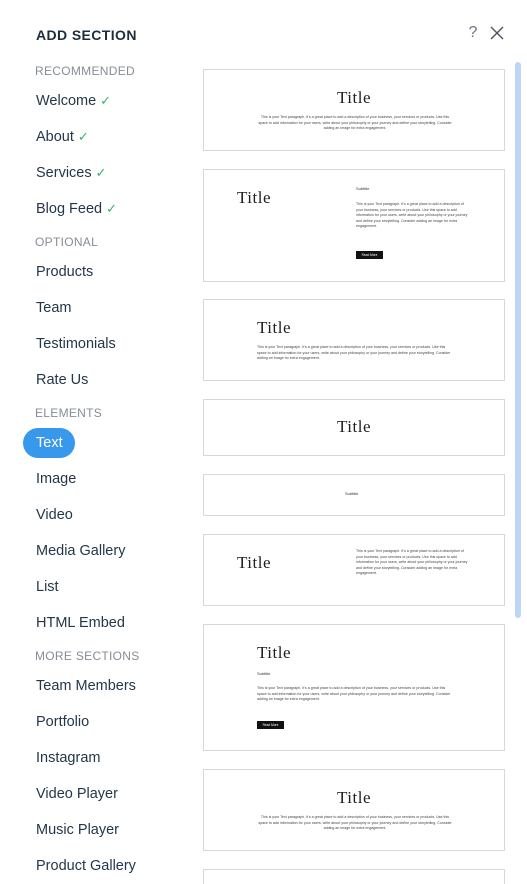 The height and width of the screenshot is (884, 527). I want to click on sidebar-item-welcome: Welcome ✓, so click(73, 101).